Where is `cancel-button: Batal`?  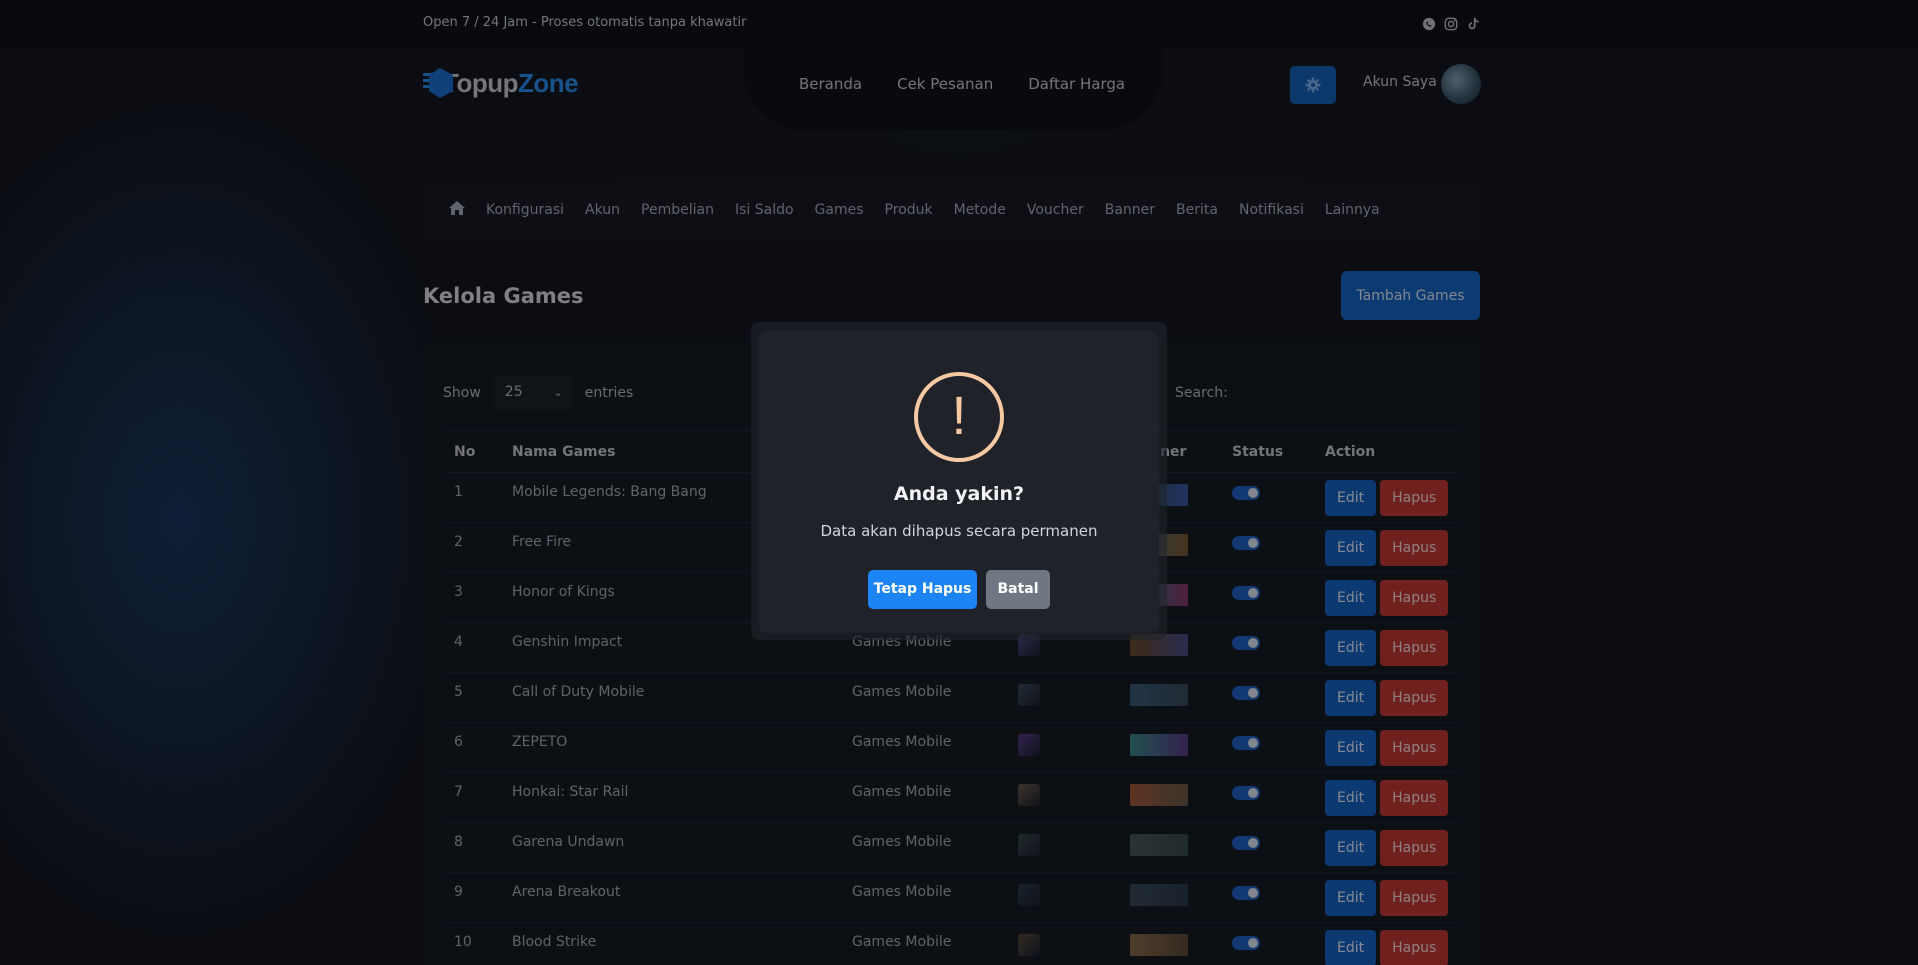 cancel-button: Batal is located at coordinates (1018, 589).